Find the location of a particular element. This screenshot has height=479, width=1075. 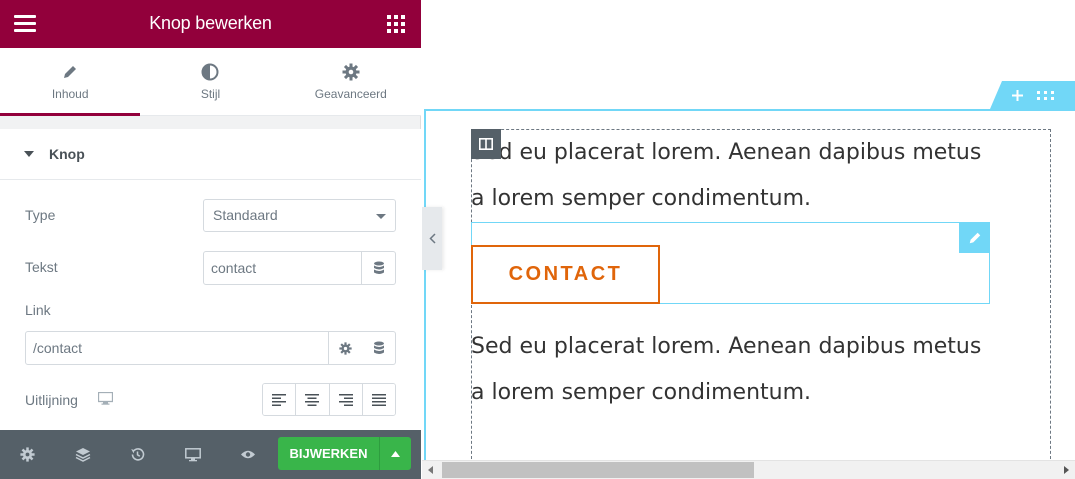

publish-group: BIJWERKEN is located at coordinates (344, 453).